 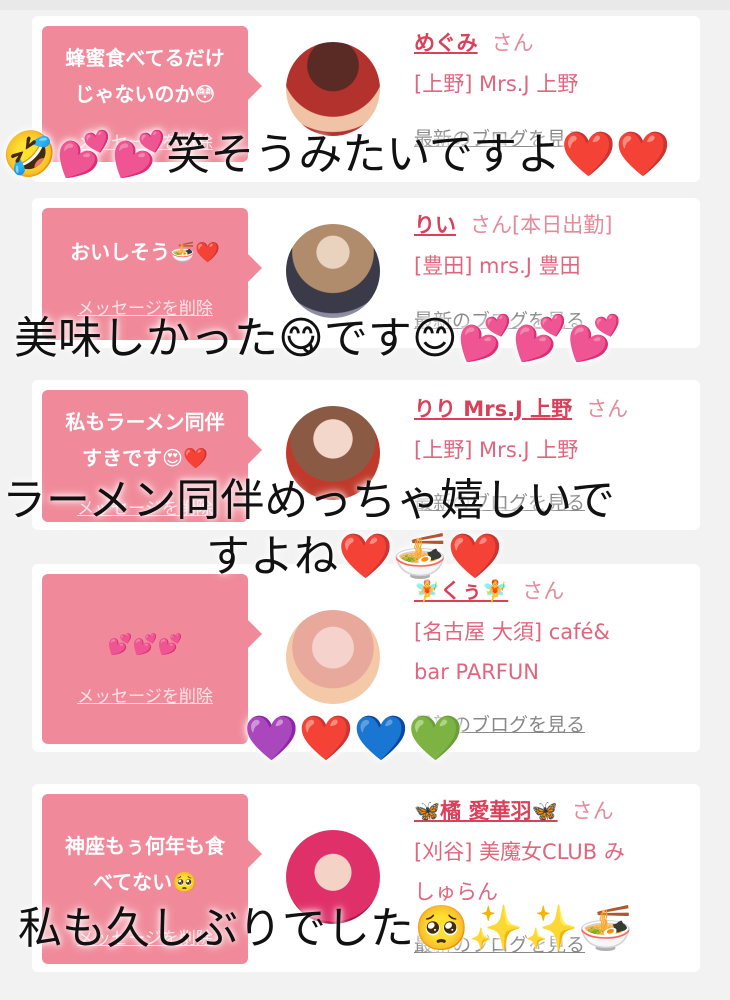 What do you see at coordinates (541, 225) in the screenshot?
I see `honorific: さん[本日出勤]` at bounding box center [541, 225].